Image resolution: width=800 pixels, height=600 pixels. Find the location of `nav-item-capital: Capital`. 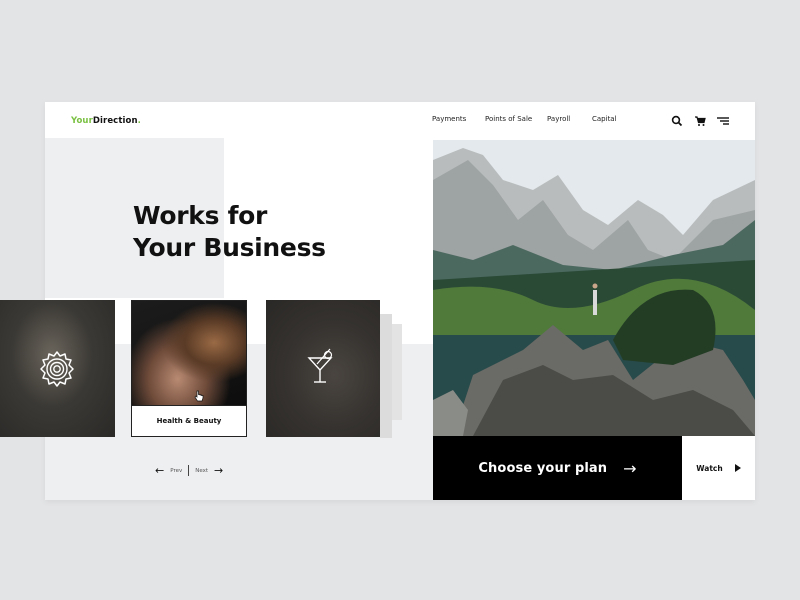

nav-item-capital: Capital is located at coordinates (612, 119).